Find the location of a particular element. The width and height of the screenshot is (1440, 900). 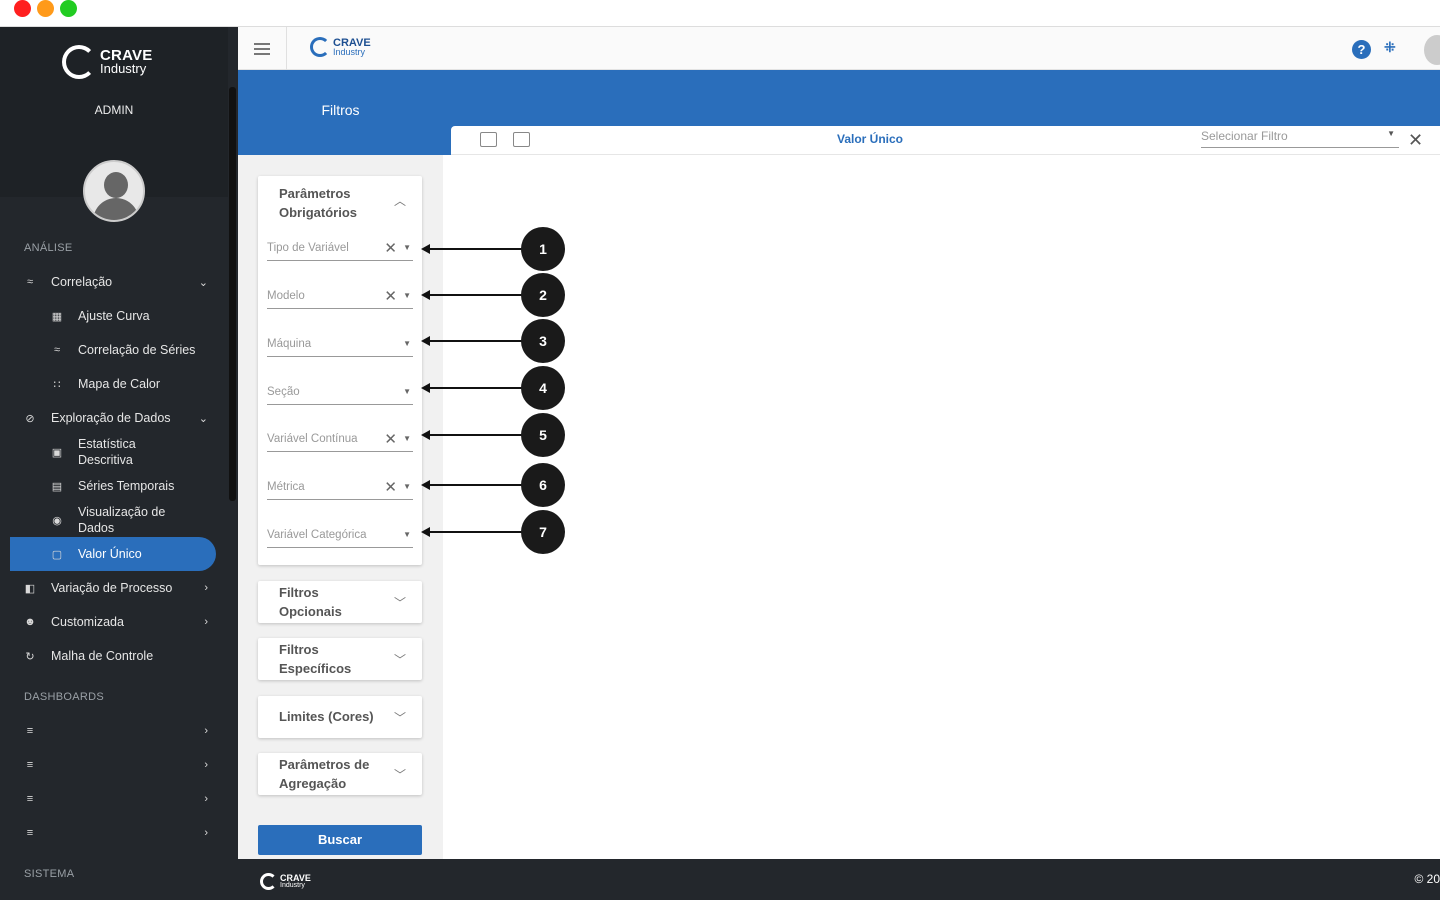

field-label: Variável Categórica is located at coordinates (317, 535).